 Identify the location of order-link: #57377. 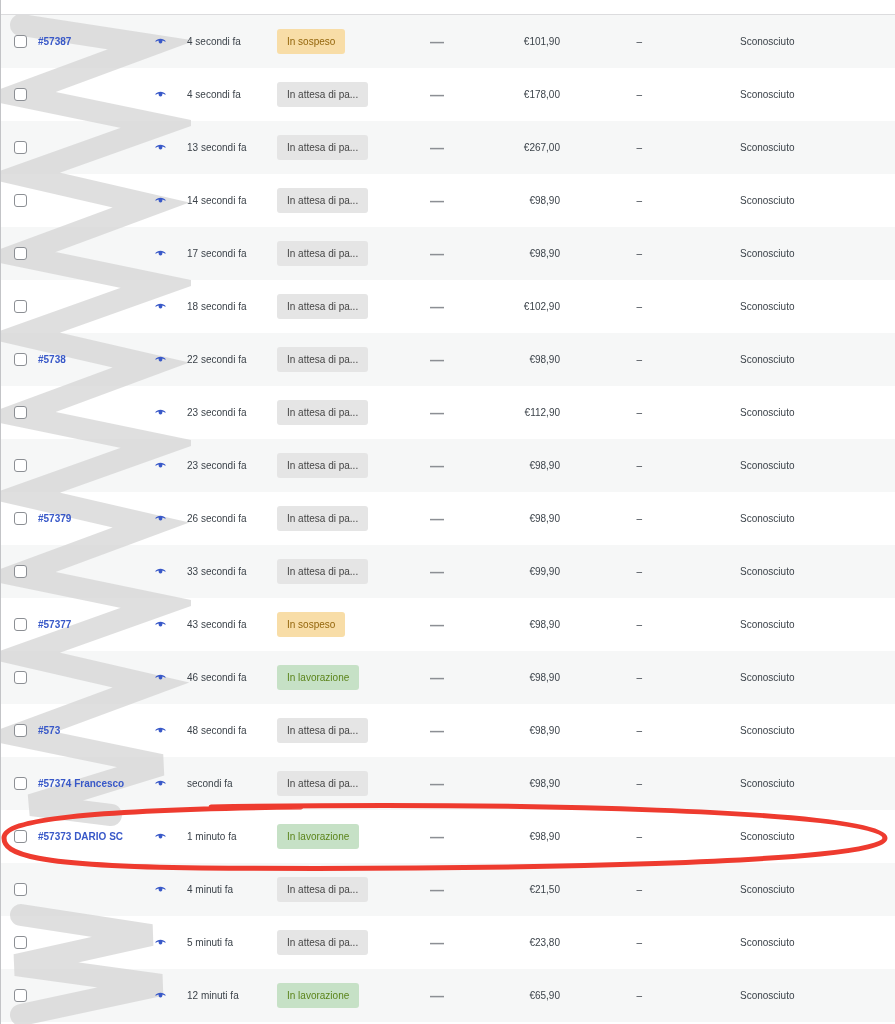
(55, 624).